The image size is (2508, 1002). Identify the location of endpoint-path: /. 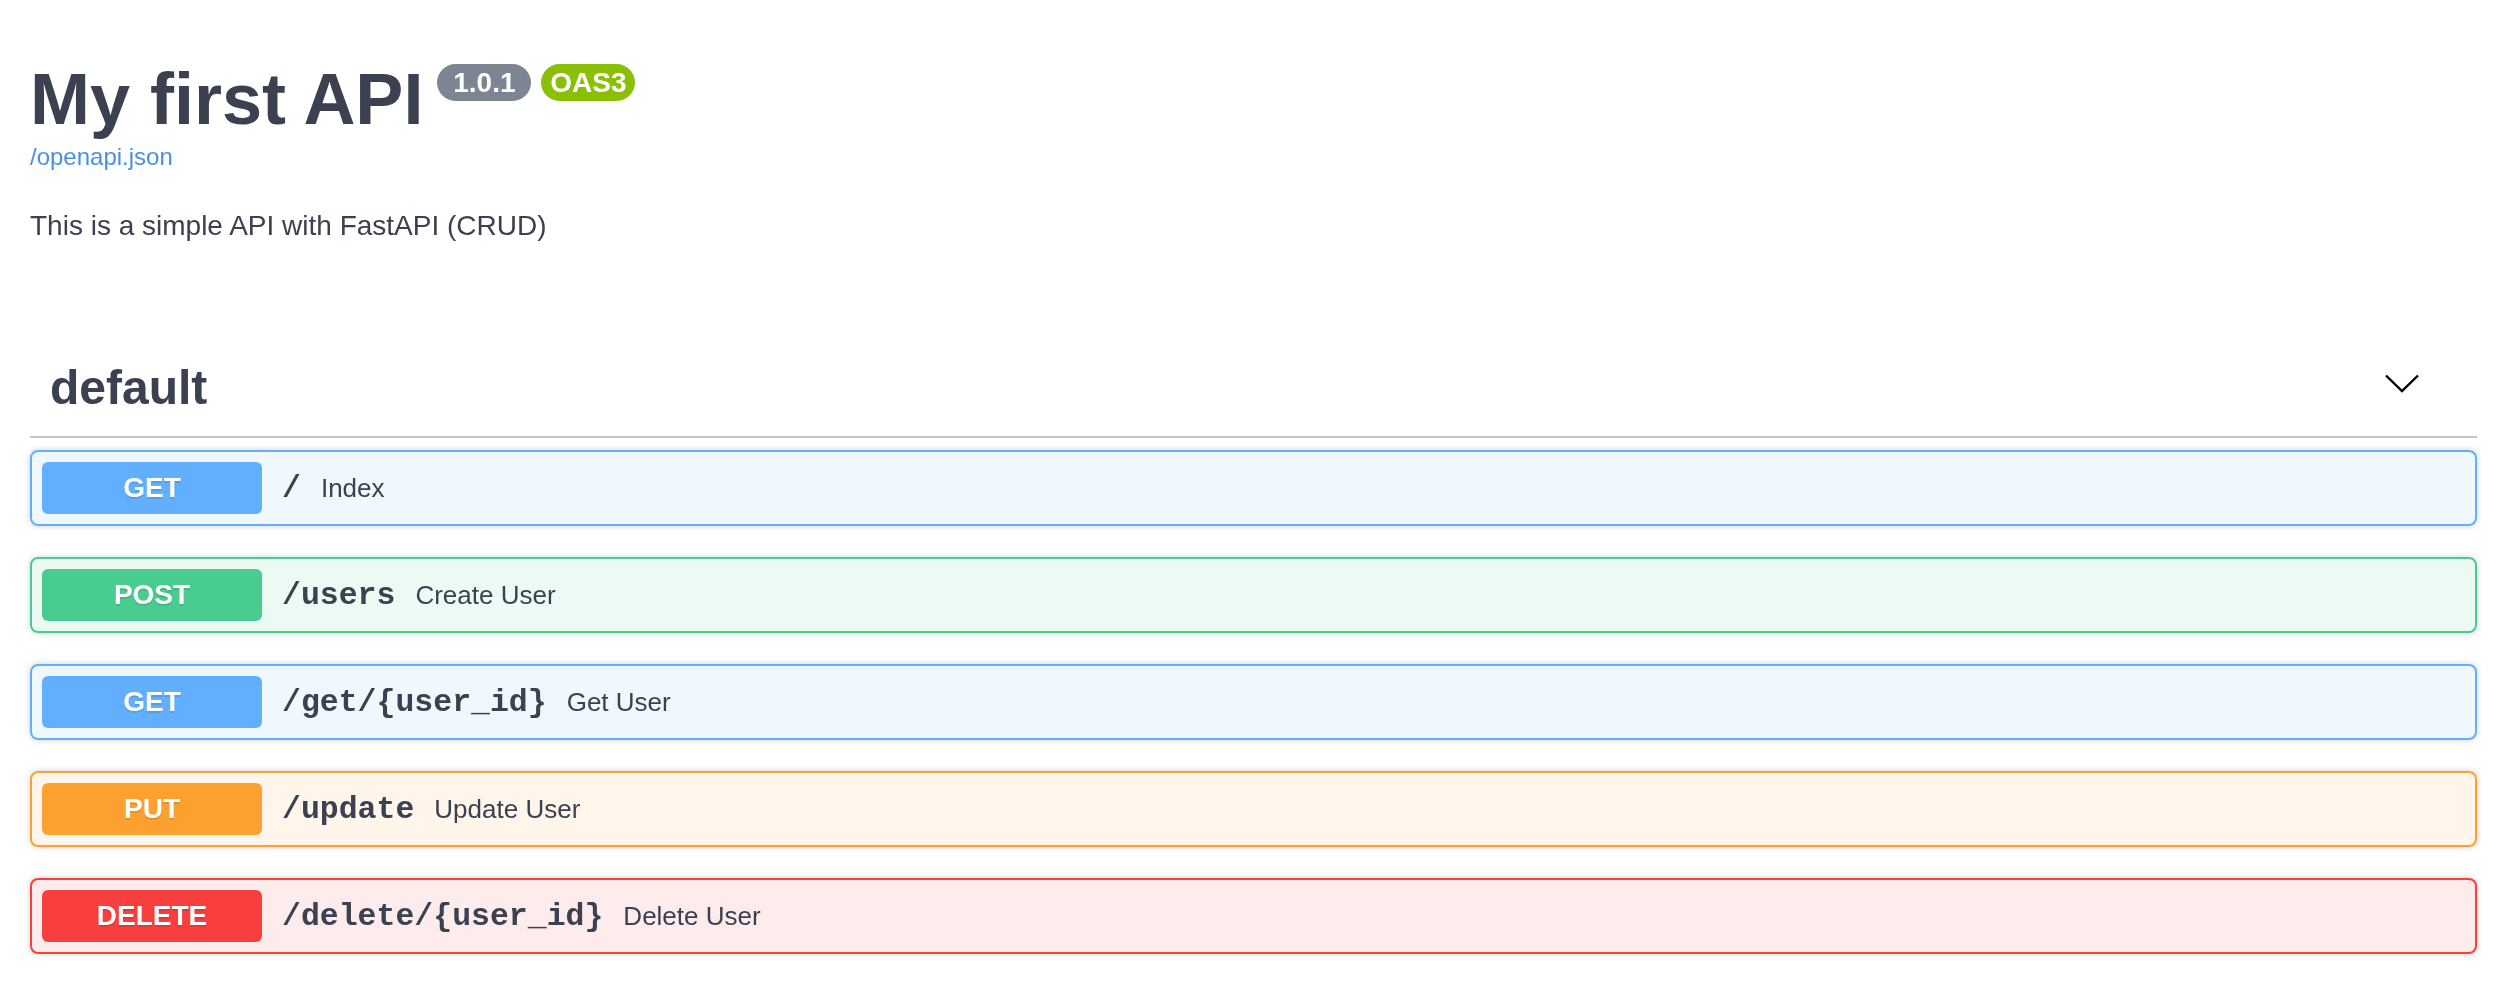
(291, 488).